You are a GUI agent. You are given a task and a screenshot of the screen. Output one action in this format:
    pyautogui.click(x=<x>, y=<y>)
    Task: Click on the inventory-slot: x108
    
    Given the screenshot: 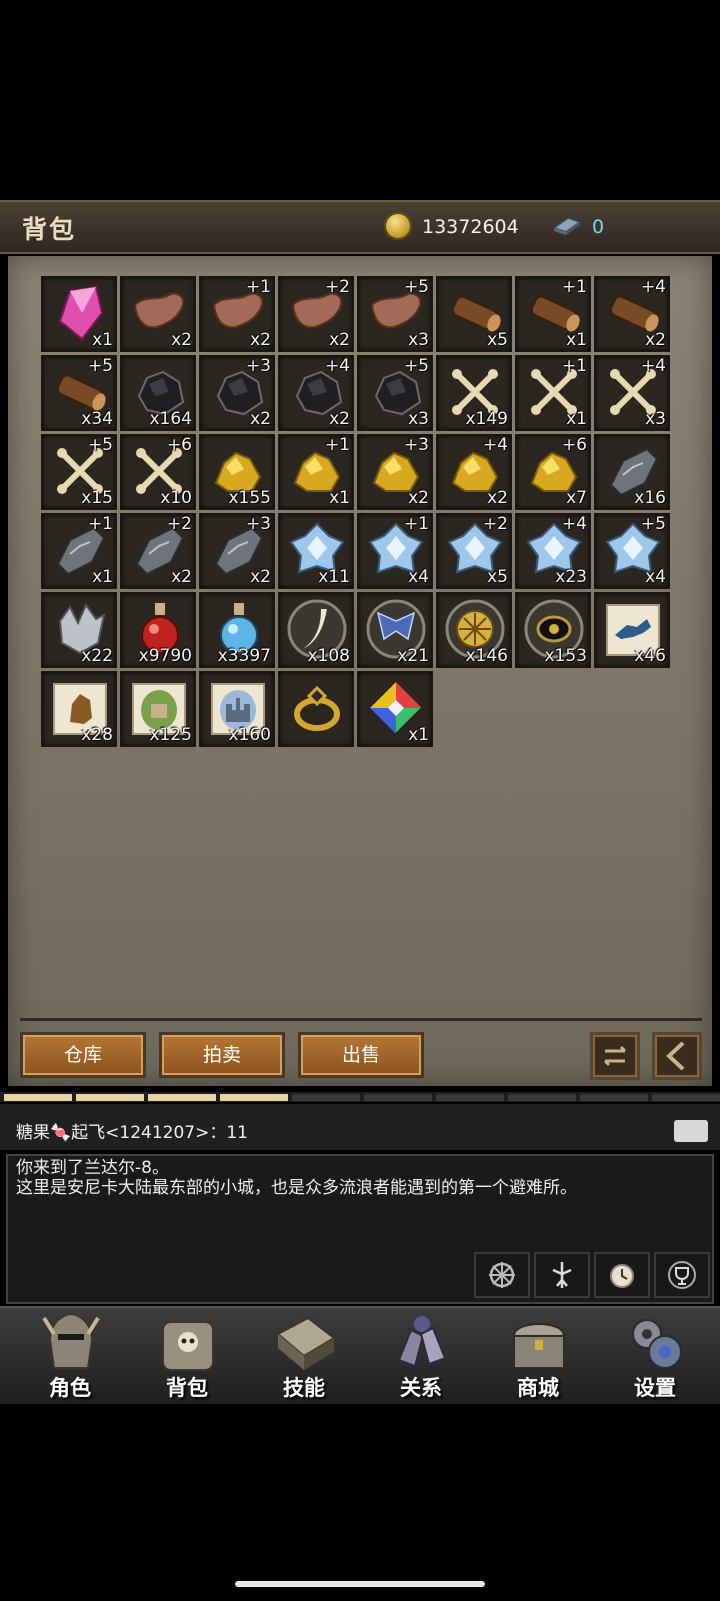 What is the action you would take?
    pyautogui.click(x=316, y=630)
    